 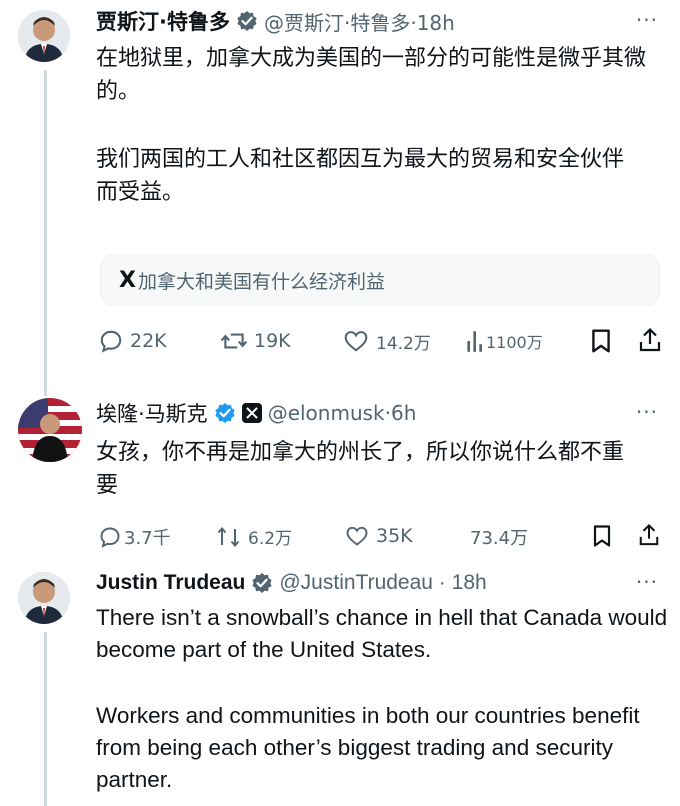 I want to click on related-search-card: X 加拿大和美国有什么经济利益, so click(x=380, y=280).